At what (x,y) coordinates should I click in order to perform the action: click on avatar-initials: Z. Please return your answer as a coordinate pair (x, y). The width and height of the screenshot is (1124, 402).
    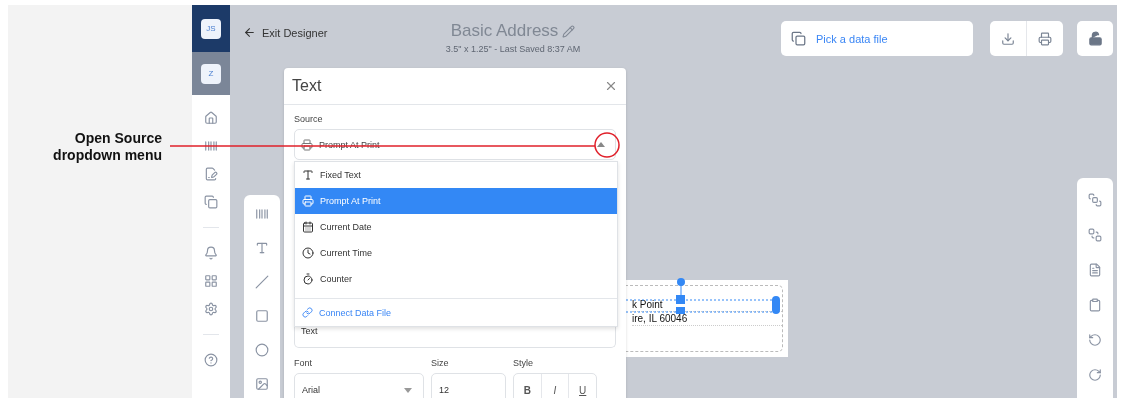
    Looking at the image, I should click on (211, 73).